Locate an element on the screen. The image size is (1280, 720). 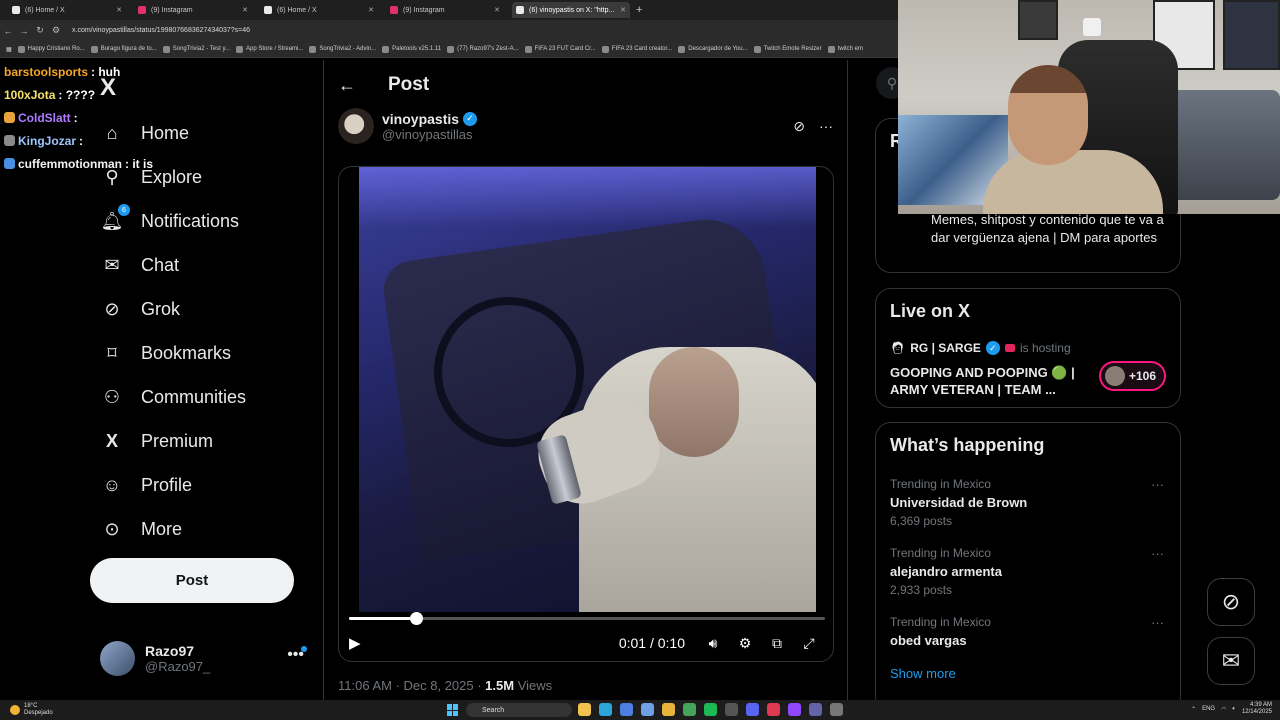
media-app-icon is located at coordinates (773, 709).